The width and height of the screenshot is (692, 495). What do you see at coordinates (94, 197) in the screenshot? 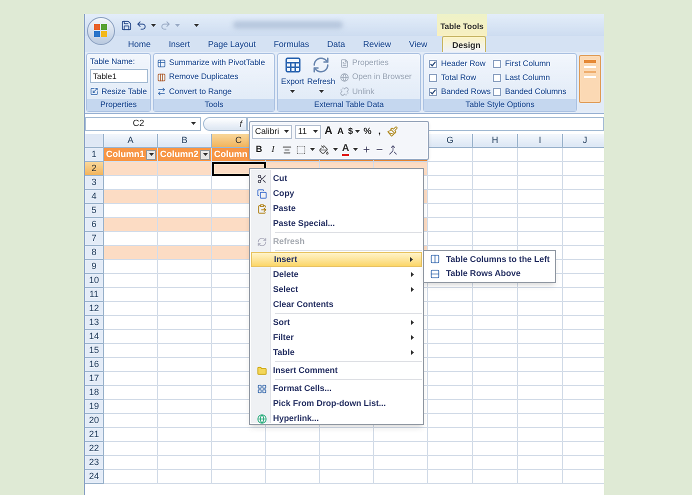
I see `row-header: 4` at bounding box center [94, 197].